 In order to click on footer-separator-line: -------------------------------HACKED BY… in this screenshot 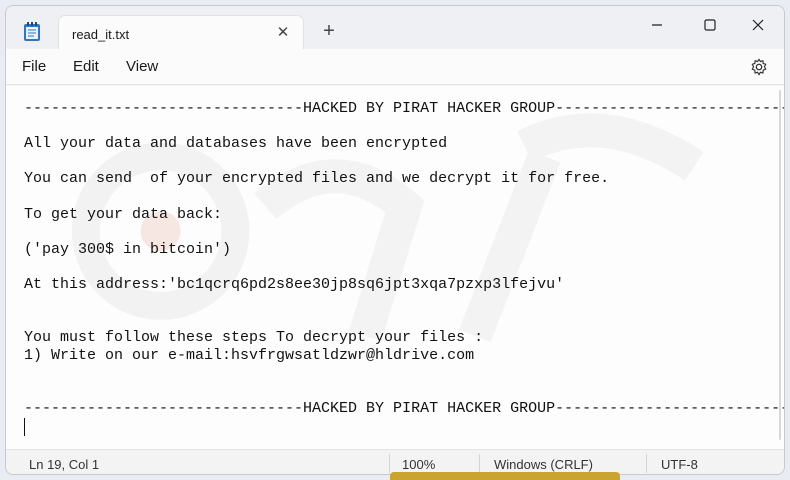, I will do `click(404, 408)`.